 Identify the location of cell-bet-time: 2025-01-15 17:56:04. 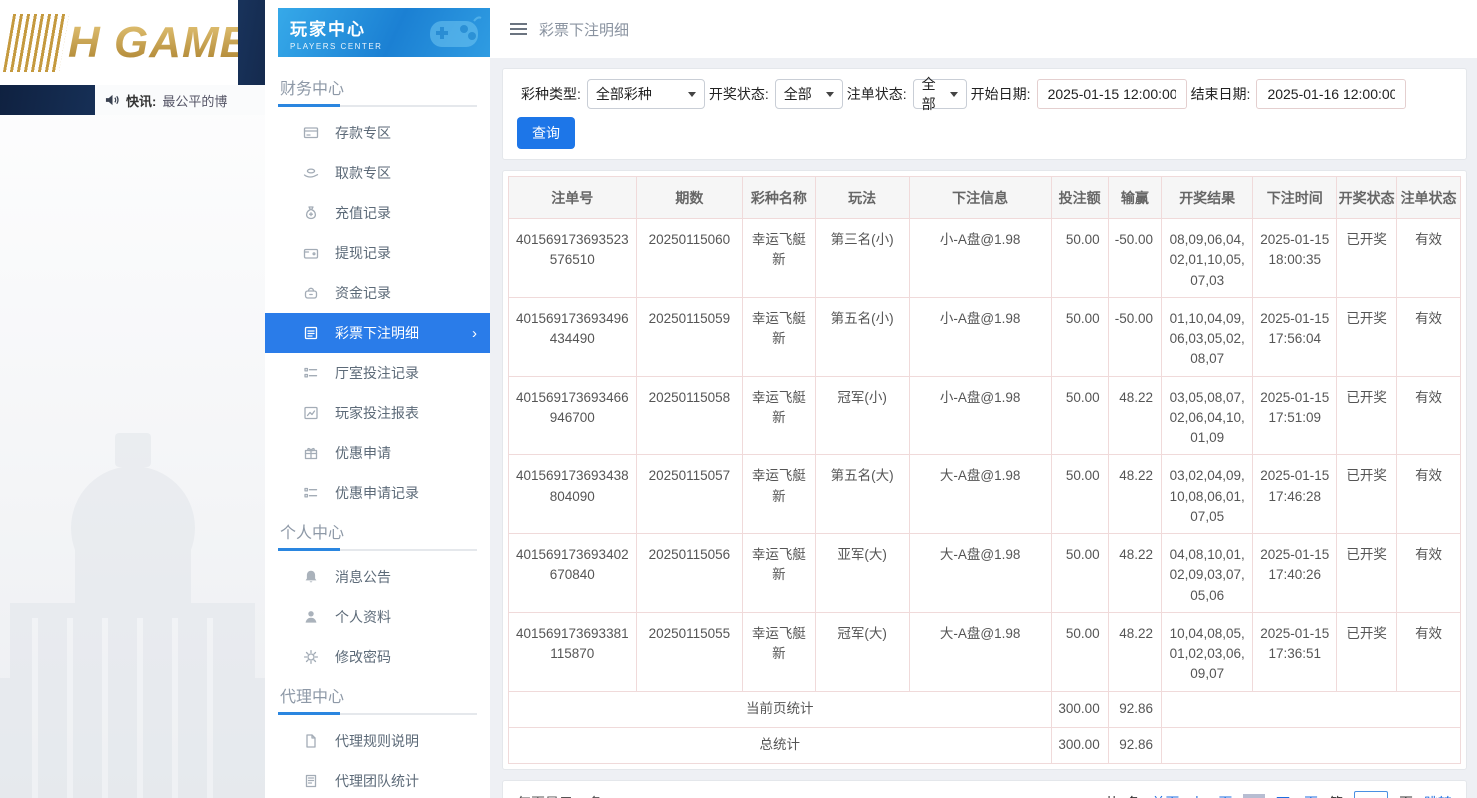
(1295, 336).